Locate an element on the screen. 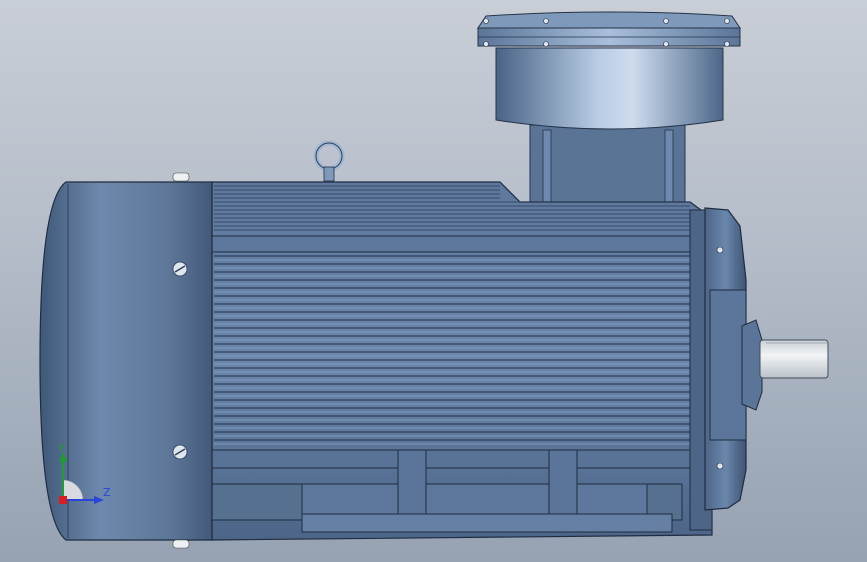 This screenshot has width=867, height=562. triad-z-label: Z is located at coordinates (107, 492).